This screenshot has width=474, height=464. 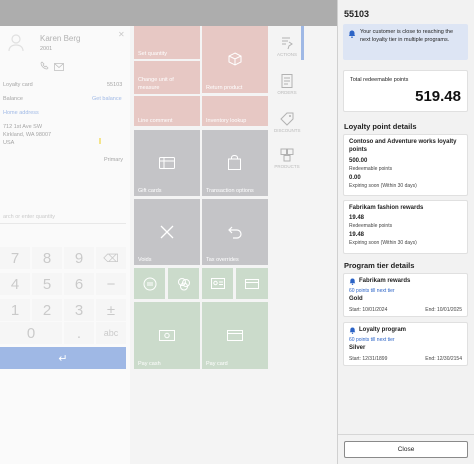 What do you see at coordinates (47, 310) in the screenshot?
I see `key-2: 2` at bounding box center [47, 310].